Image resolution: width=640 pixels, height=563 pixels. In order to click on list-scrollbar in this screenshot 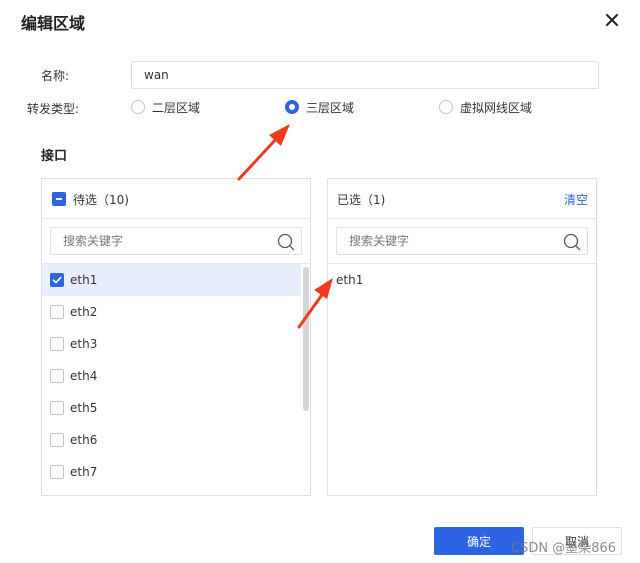, I will do `click(306, 339)`.